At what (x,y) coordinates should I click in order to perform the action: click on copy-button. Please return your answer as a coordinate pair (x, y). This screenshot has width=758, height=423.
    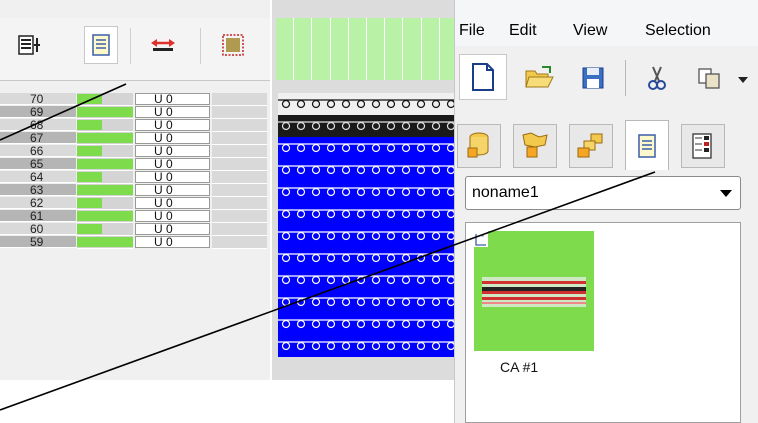
    Looking at the image, I should click on (709, 78).